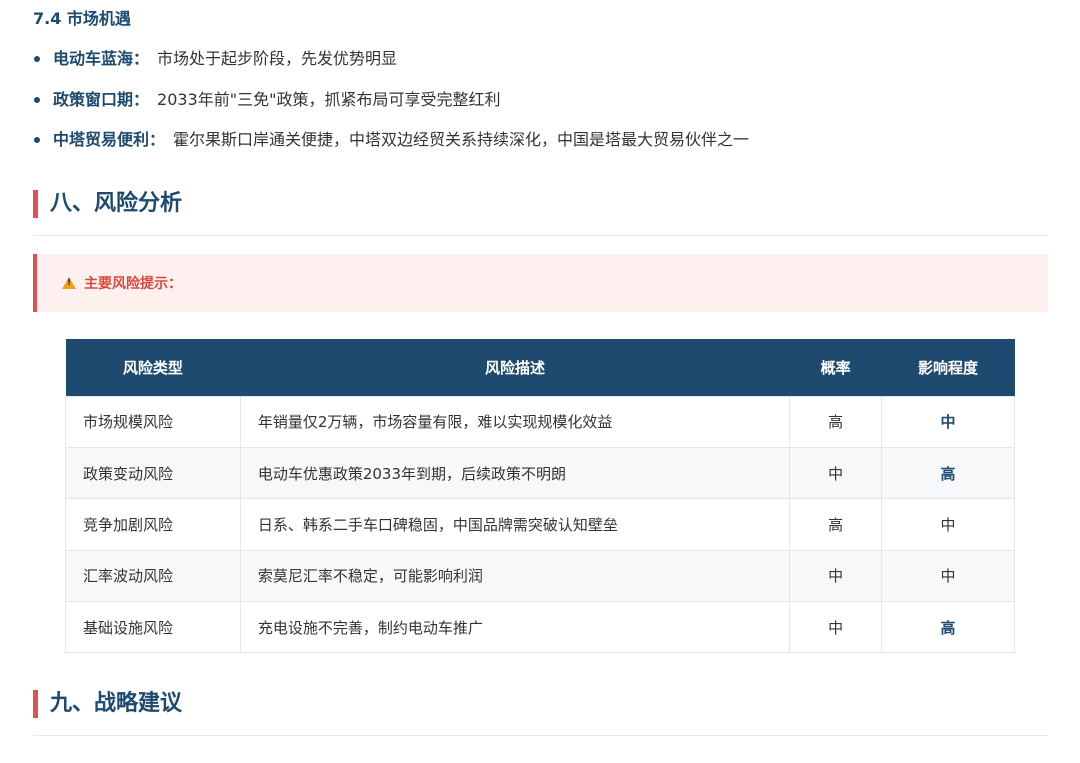 This screenshot has width=1080, height=763. I want to click on table-row: 基础设施风险 充电设施不完善，制约电动车推广 中 高, so click(540, 627).